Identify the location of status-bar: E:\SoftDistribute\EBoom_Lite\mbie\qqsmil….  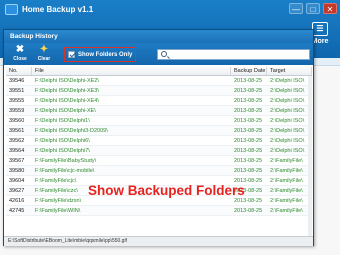
(158, 241).